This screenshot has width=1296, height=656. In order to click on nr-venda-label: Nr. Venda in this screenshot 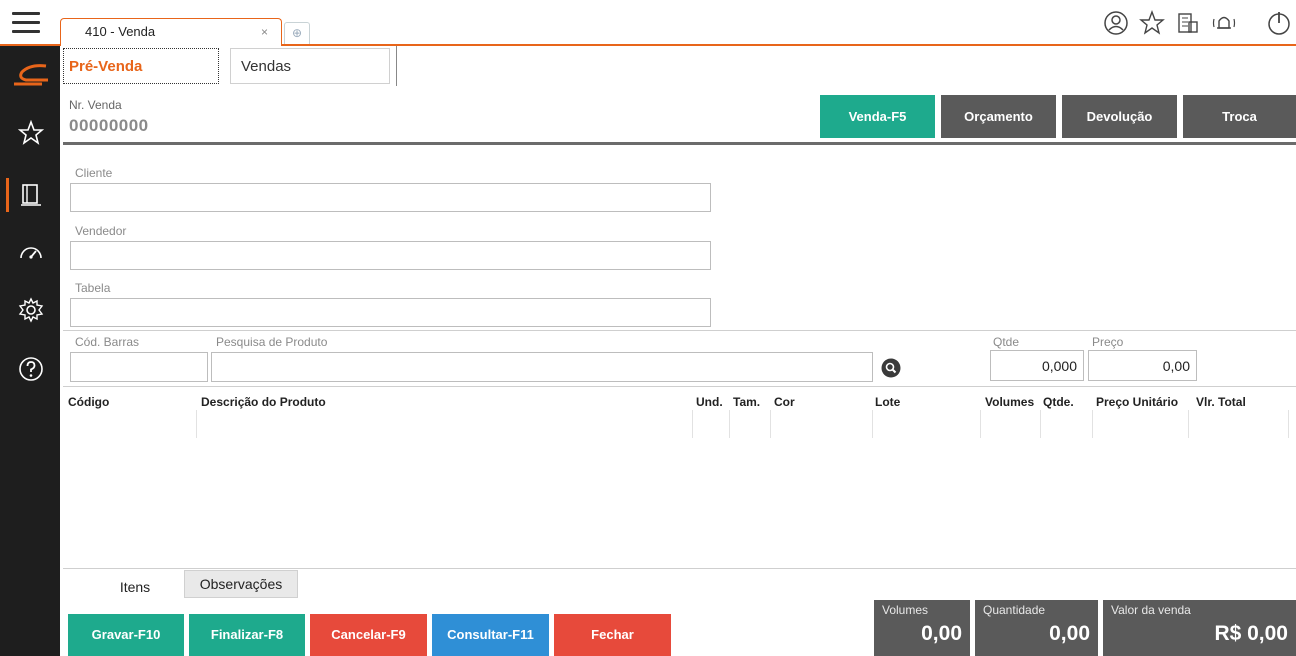, I will do `click(95, 105)`.